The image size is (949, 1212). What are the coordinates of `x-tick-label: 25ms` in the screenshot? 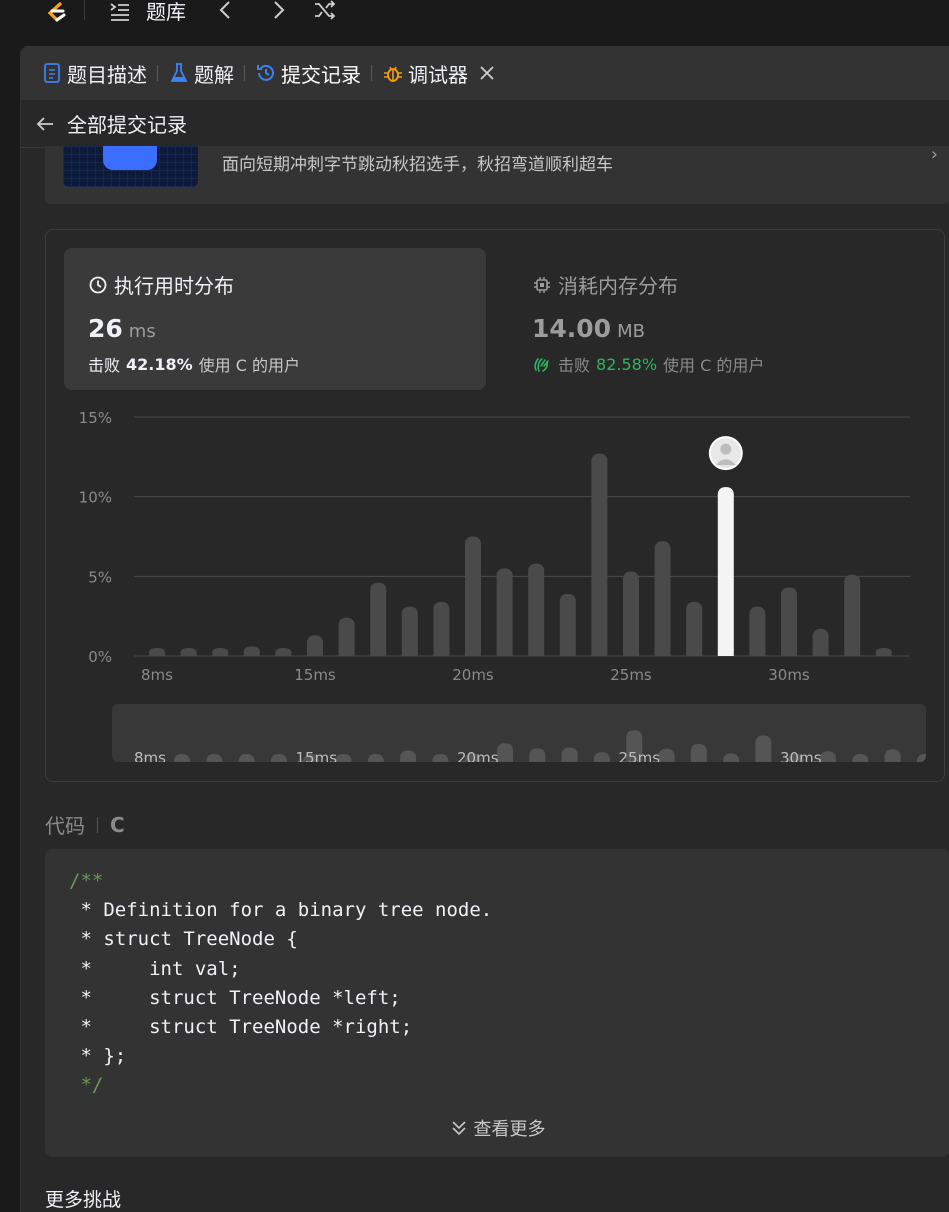 It's located at (631, 675).